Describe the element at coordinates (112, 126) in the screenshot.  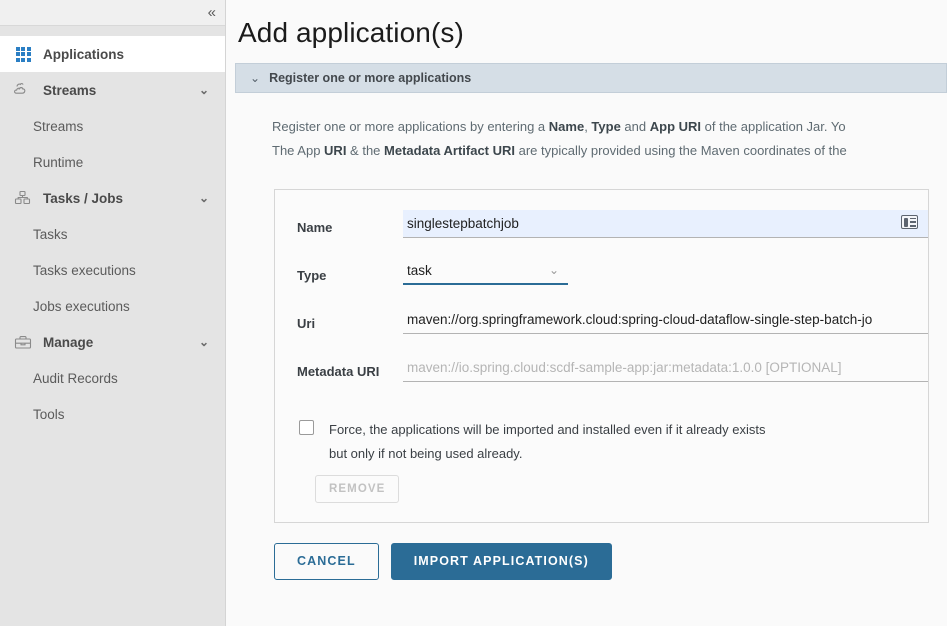
I see `sidebar-item-streams: Streams` at that location.